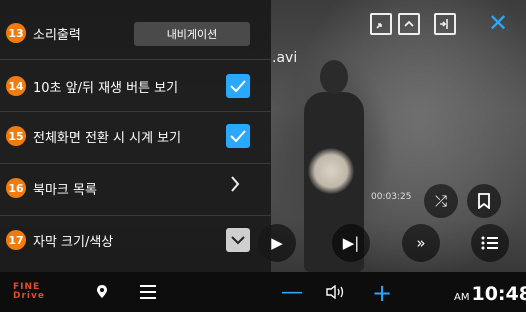  Describe the element at coordinates (148, 292) in the screenshot. I see `menu-icon` at that location.